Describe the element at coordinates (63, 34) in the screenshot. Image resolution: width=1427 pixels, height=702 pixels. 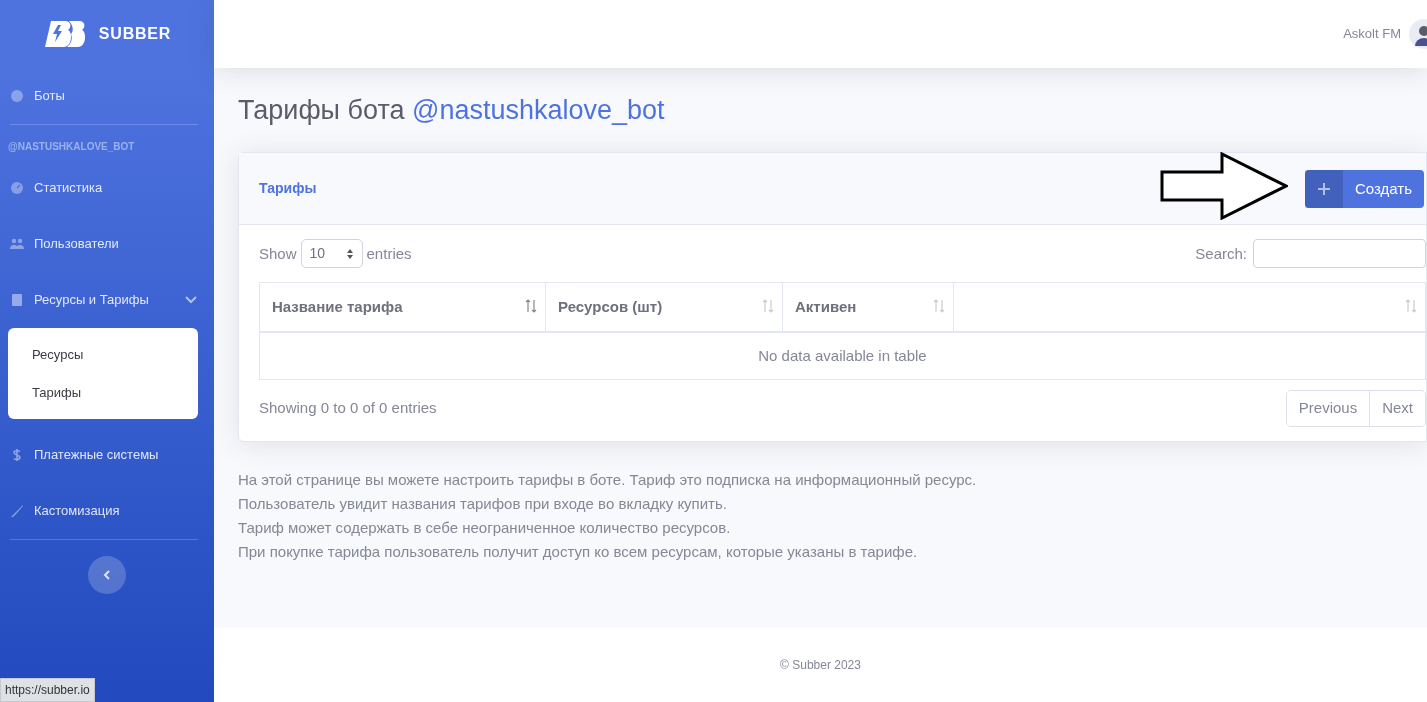
I see `logo-icon` at that location.